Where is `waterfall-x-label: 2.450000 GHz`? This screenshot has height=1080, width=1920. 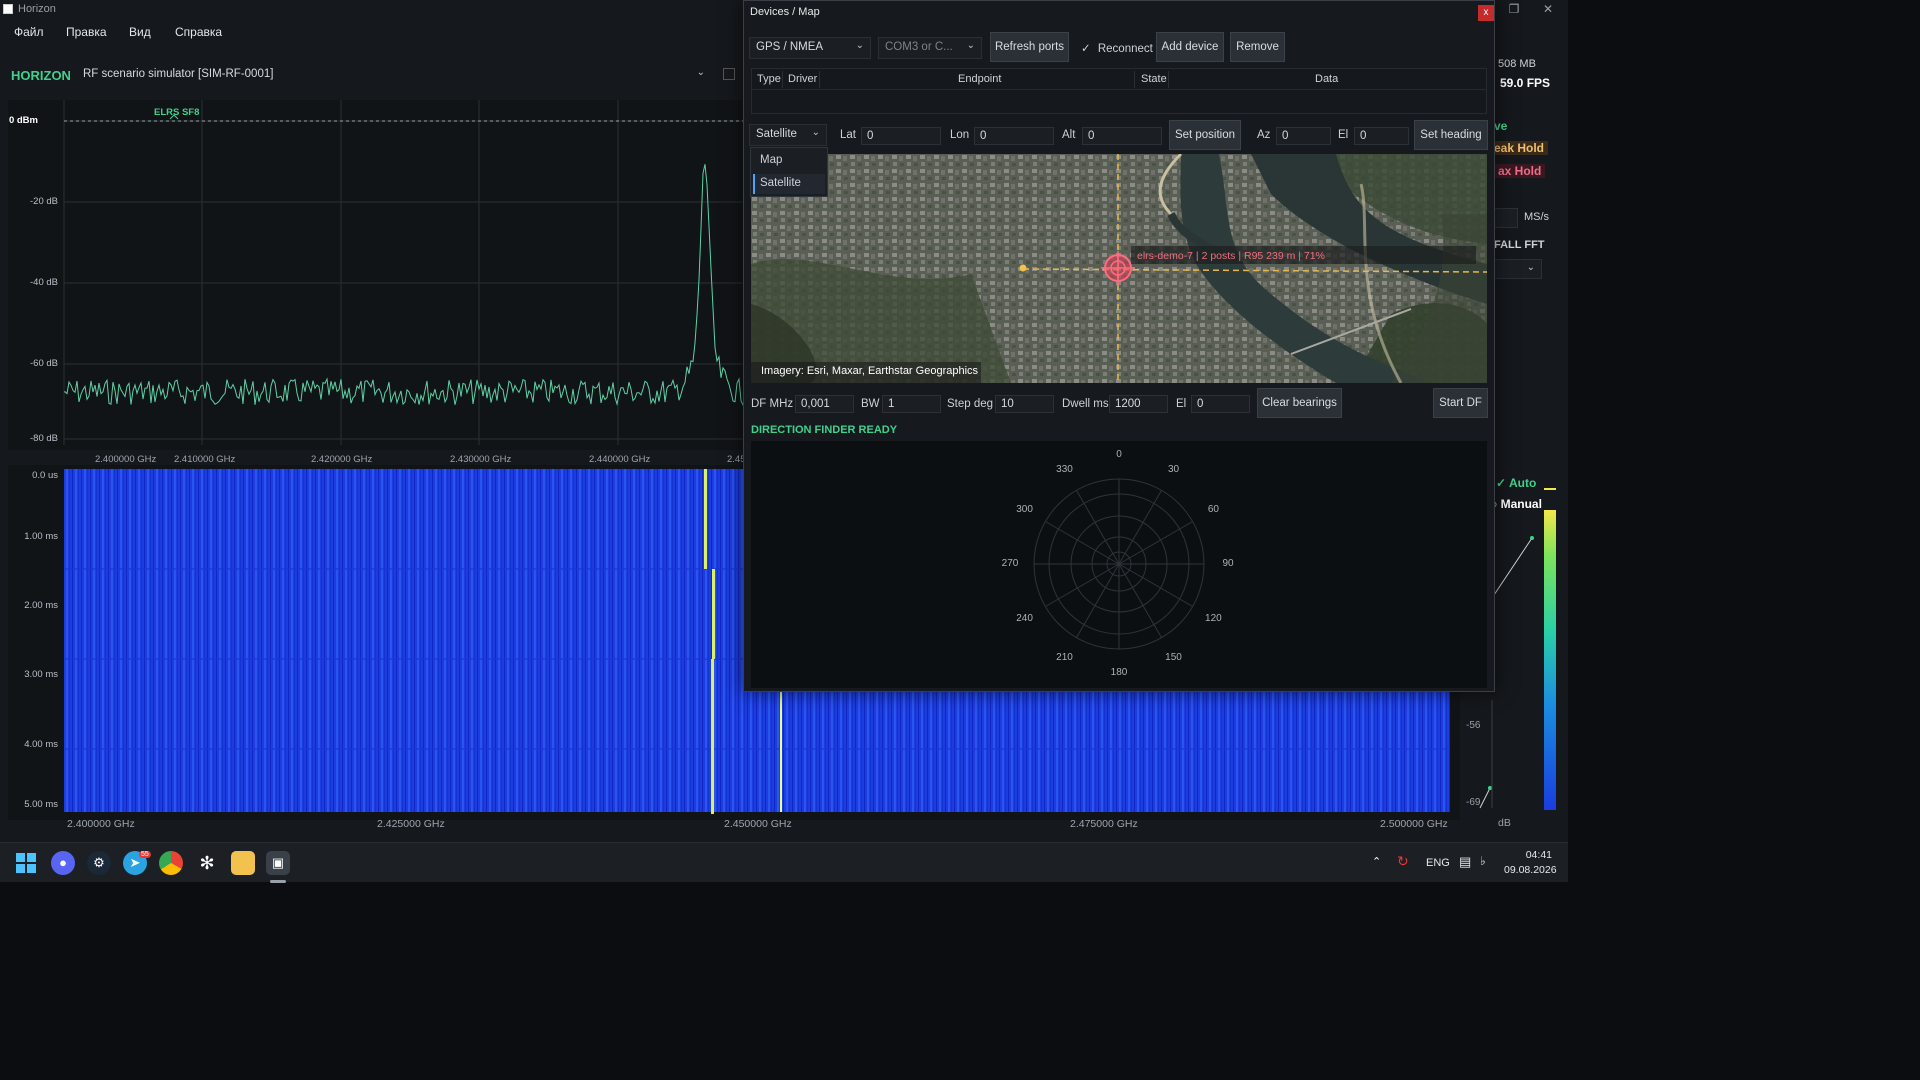
waterfall-x-label: 2.450000 GHz is located at coordinates (758, 824).